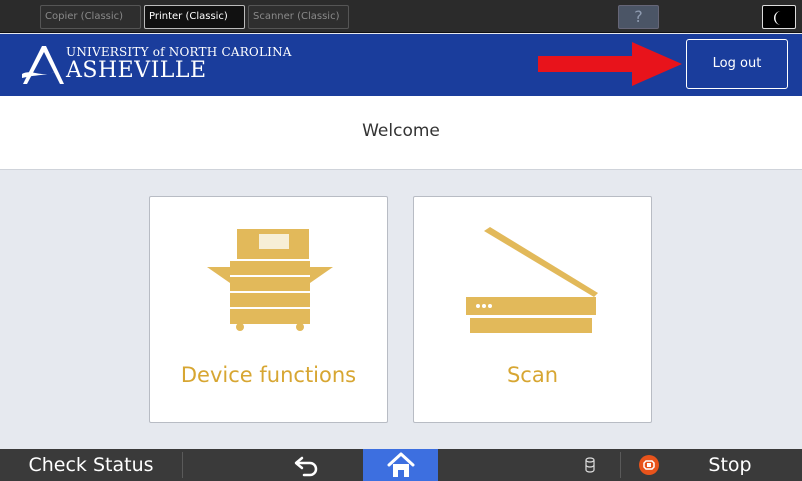 The width and height of the screenshot is (802, 481). I want to click on dark-mode-button, so click(779, 17).